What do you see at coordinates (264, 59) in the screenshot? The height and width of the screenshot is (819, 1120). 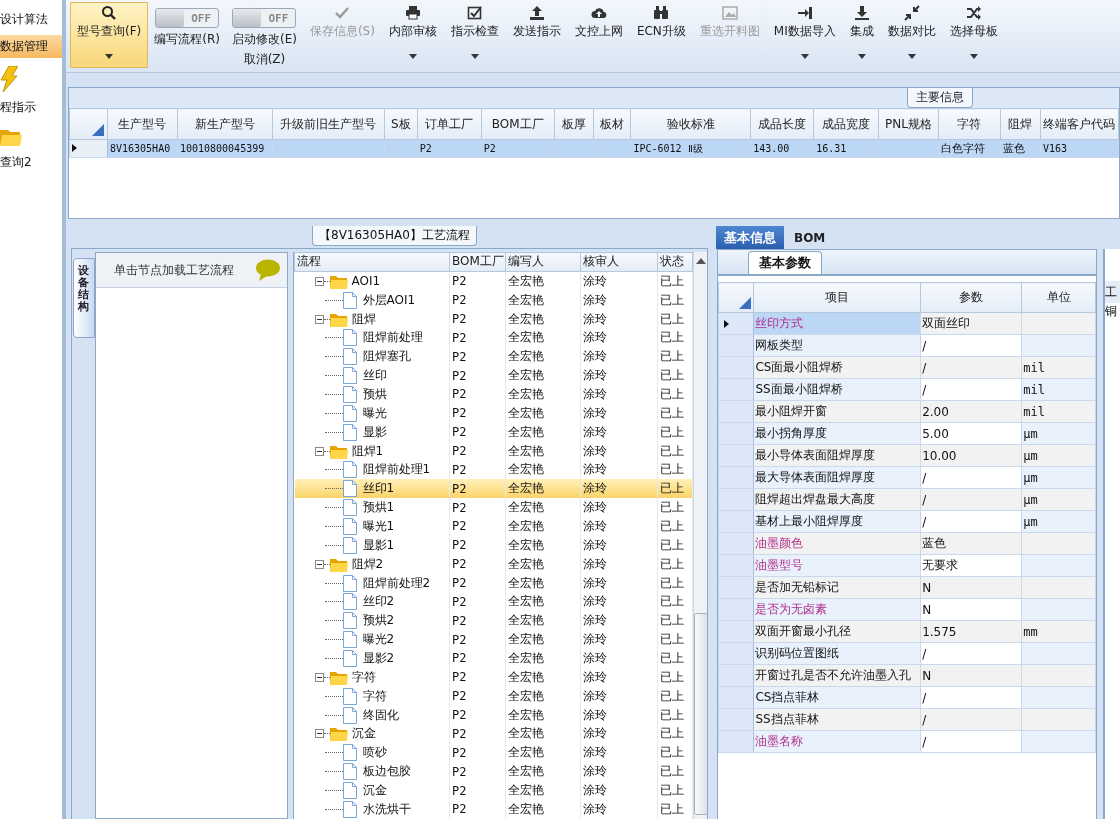 I see `cancel-label: 取消(Z)` at bounding box center [264, 59].